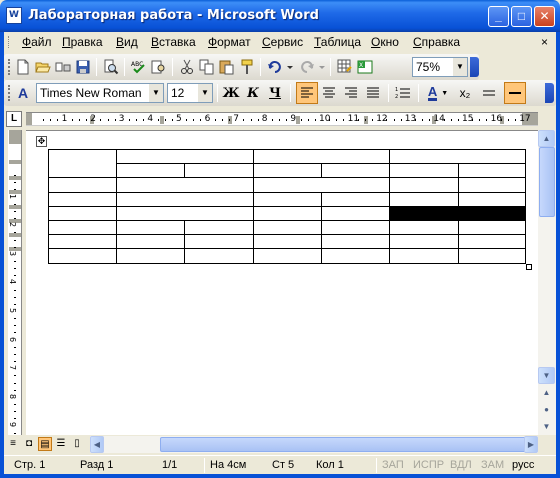 This screenshot has height=478, width=560. Describe the element at coordinates (544, 42) in the screenshot. I see `document-close-button: ×` at that location.